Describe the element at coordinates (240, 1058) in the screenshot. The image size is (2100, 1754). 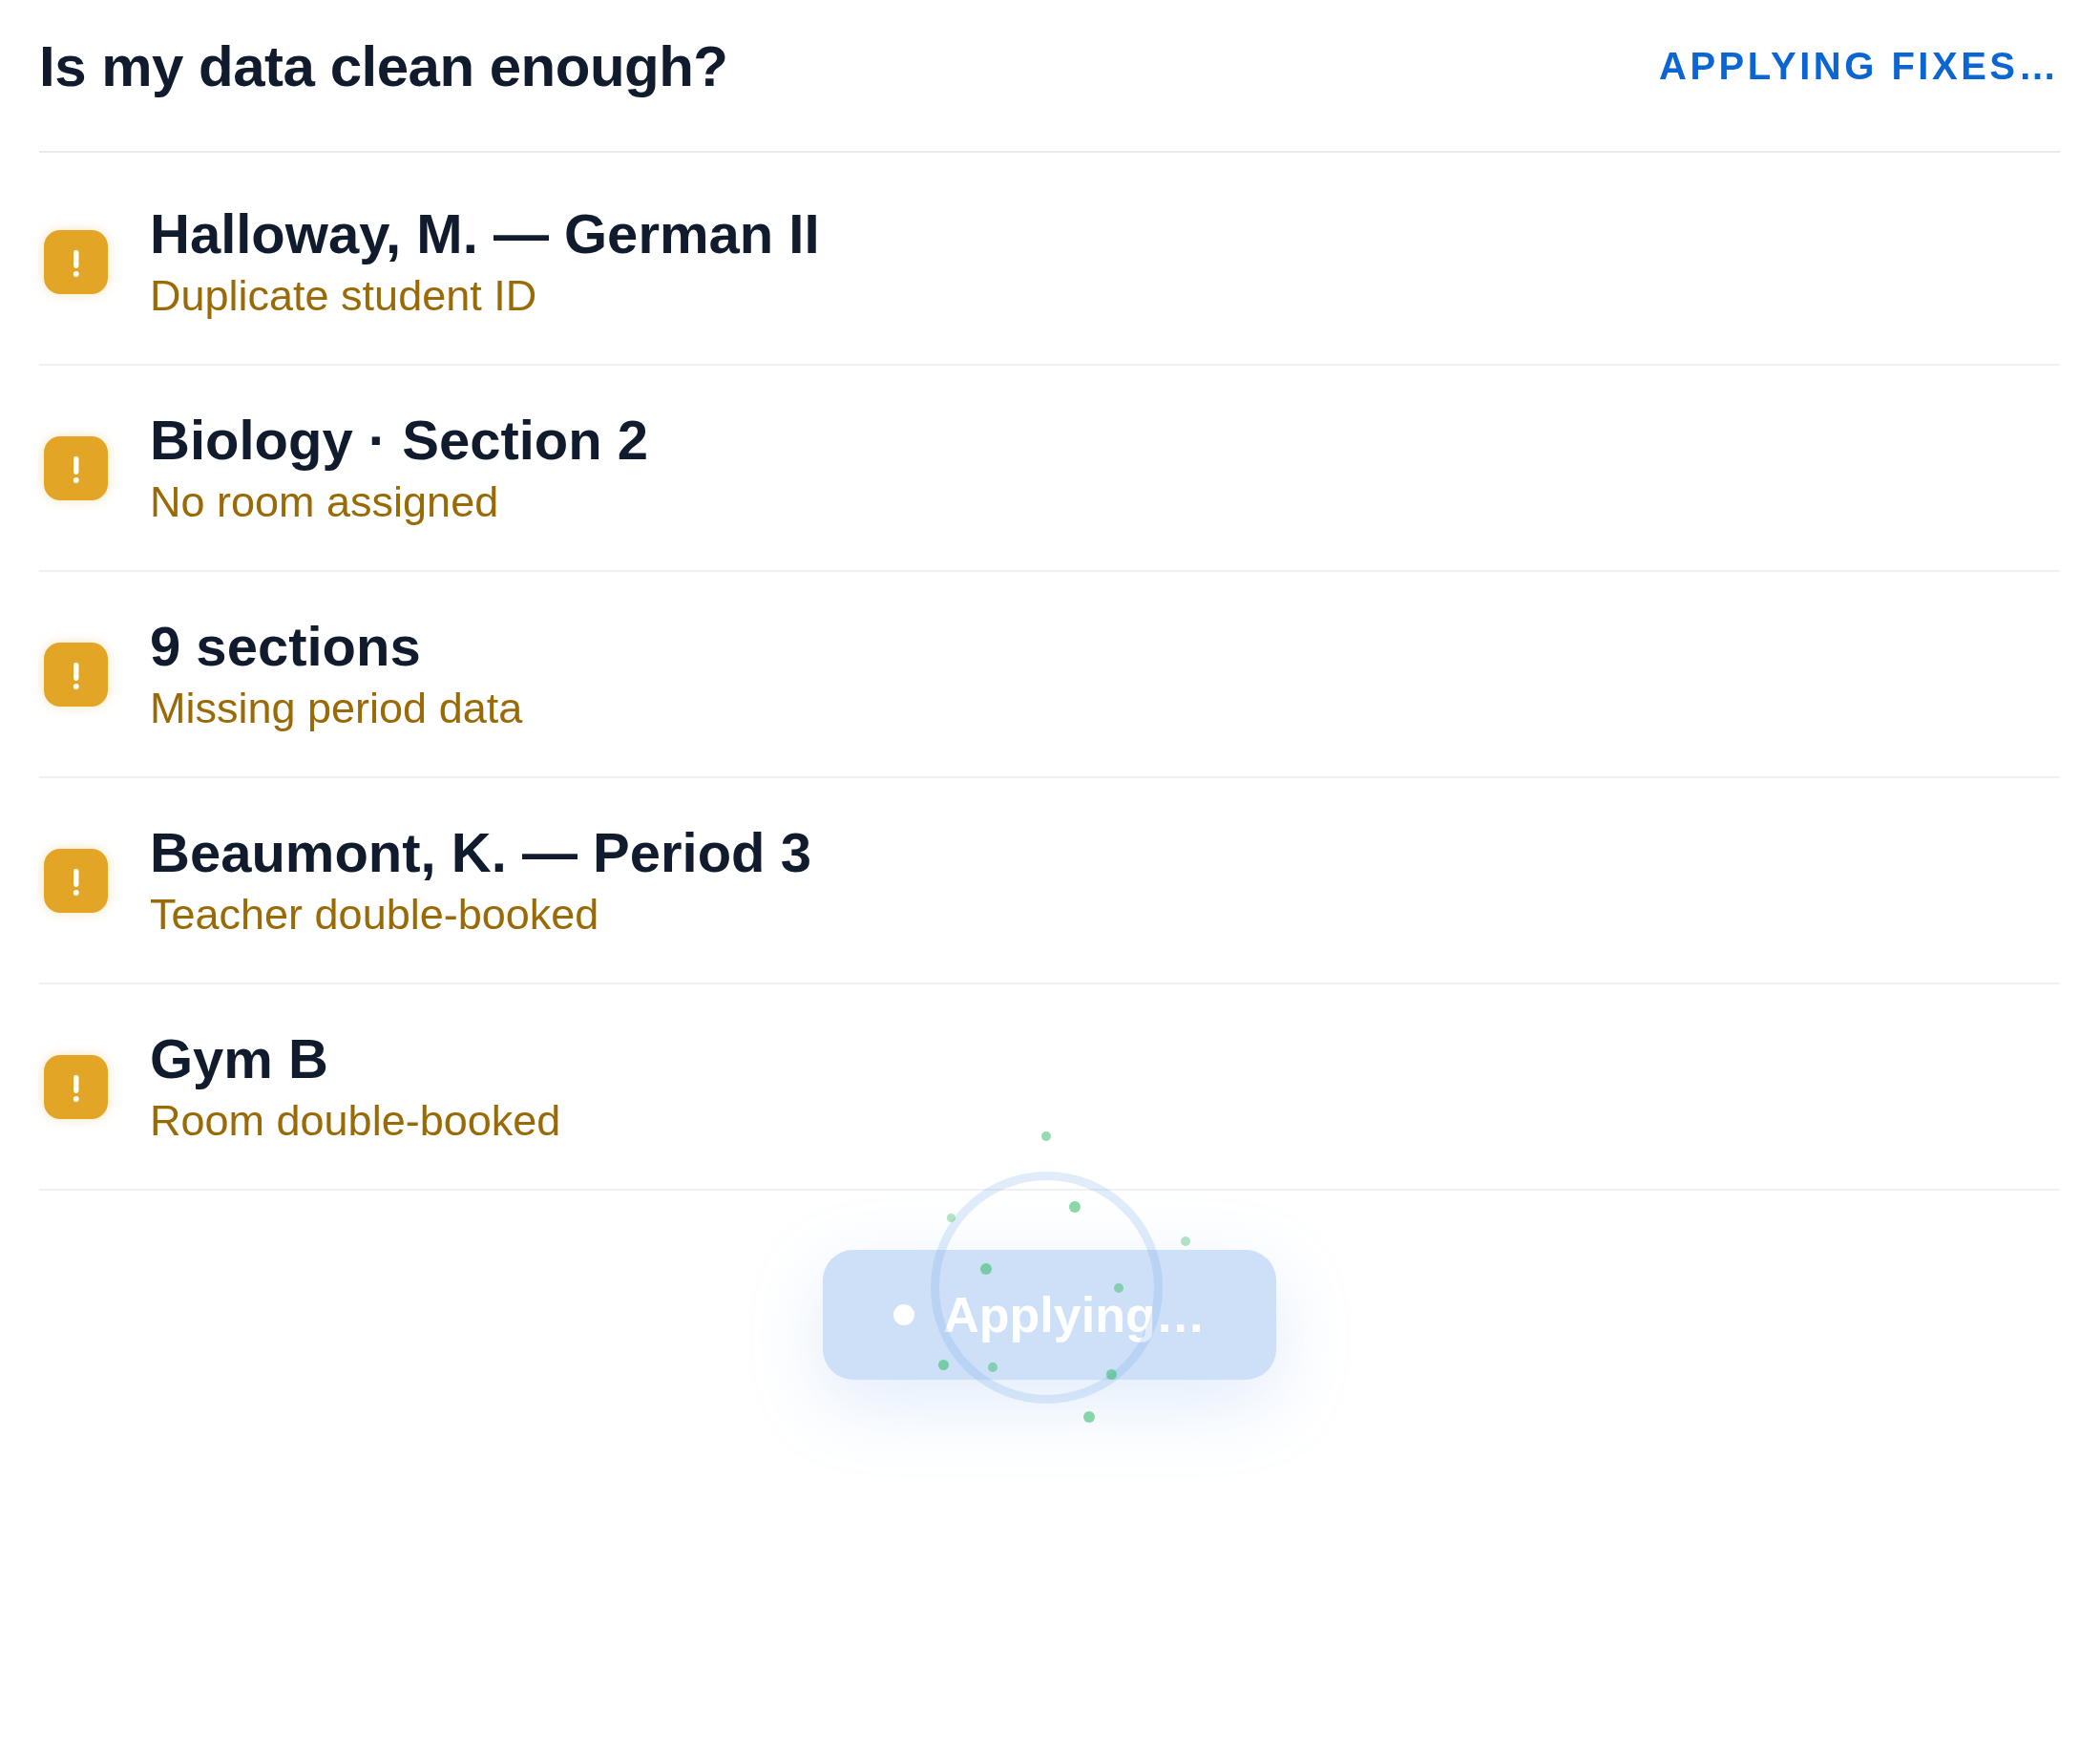
I see `issue-title: Gym B` at that location.